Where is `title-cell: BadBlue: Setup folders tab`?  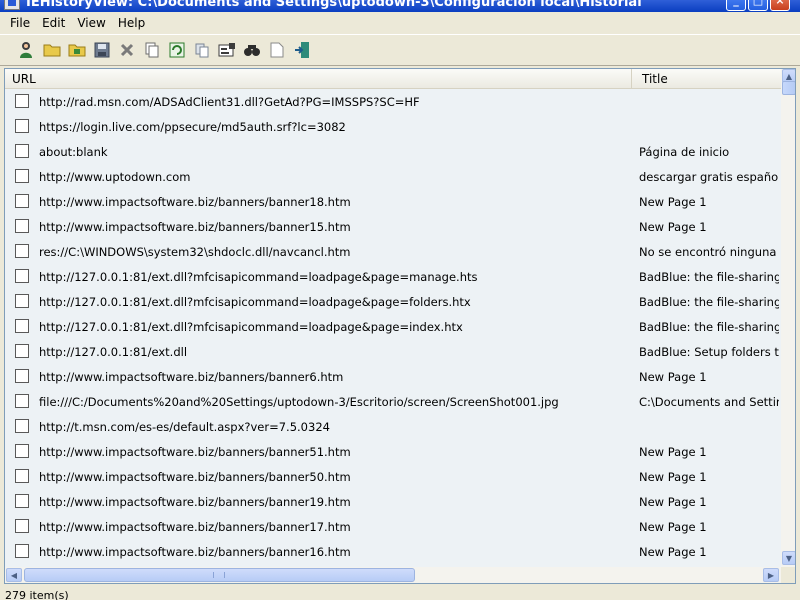
title-cell: BadBlue: Setup folders tab is located at coordinates (709, 352).